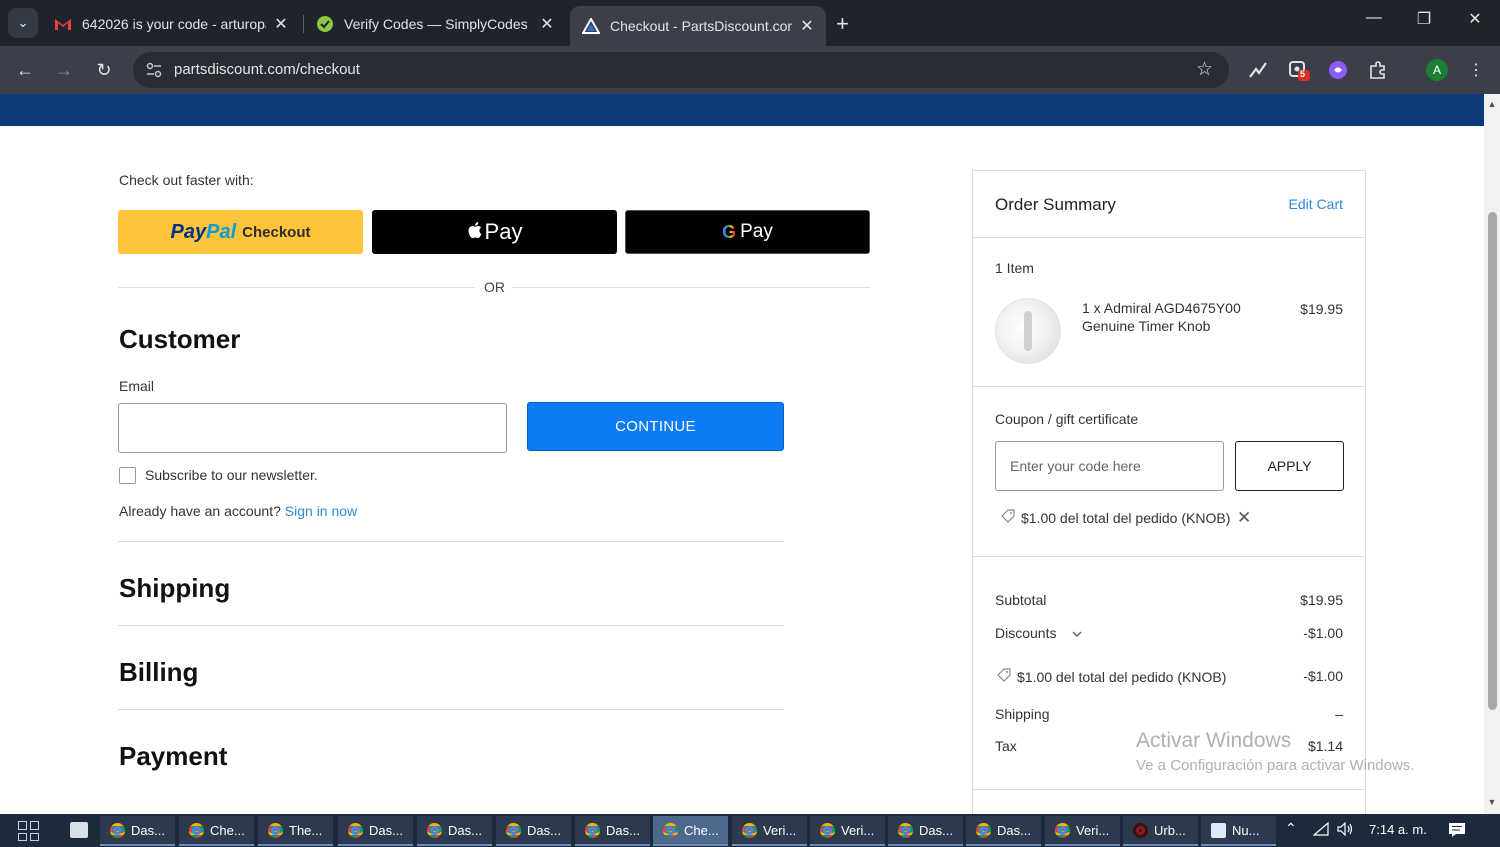  Describe the element at coordinates (1492, 803) in the screenshot. I see `scroll-down-icon: ▼` at that location.